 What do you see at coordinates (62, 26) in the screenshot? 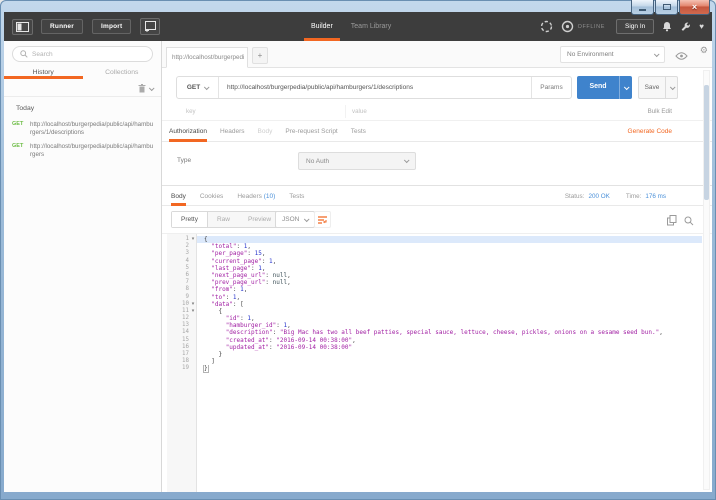
I see `runner-button: Runner` at bounding box center [62, 26].